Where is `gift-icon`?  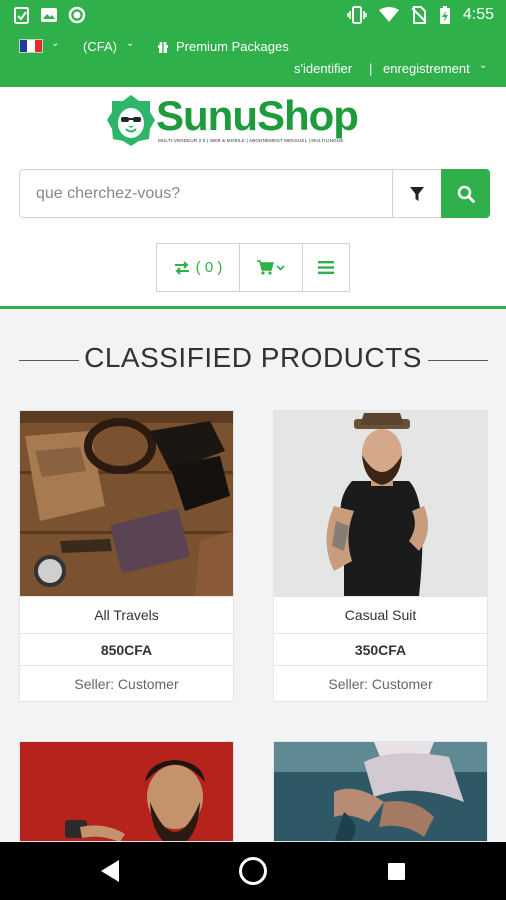 gift-icon is located at coordinates (163, 47).